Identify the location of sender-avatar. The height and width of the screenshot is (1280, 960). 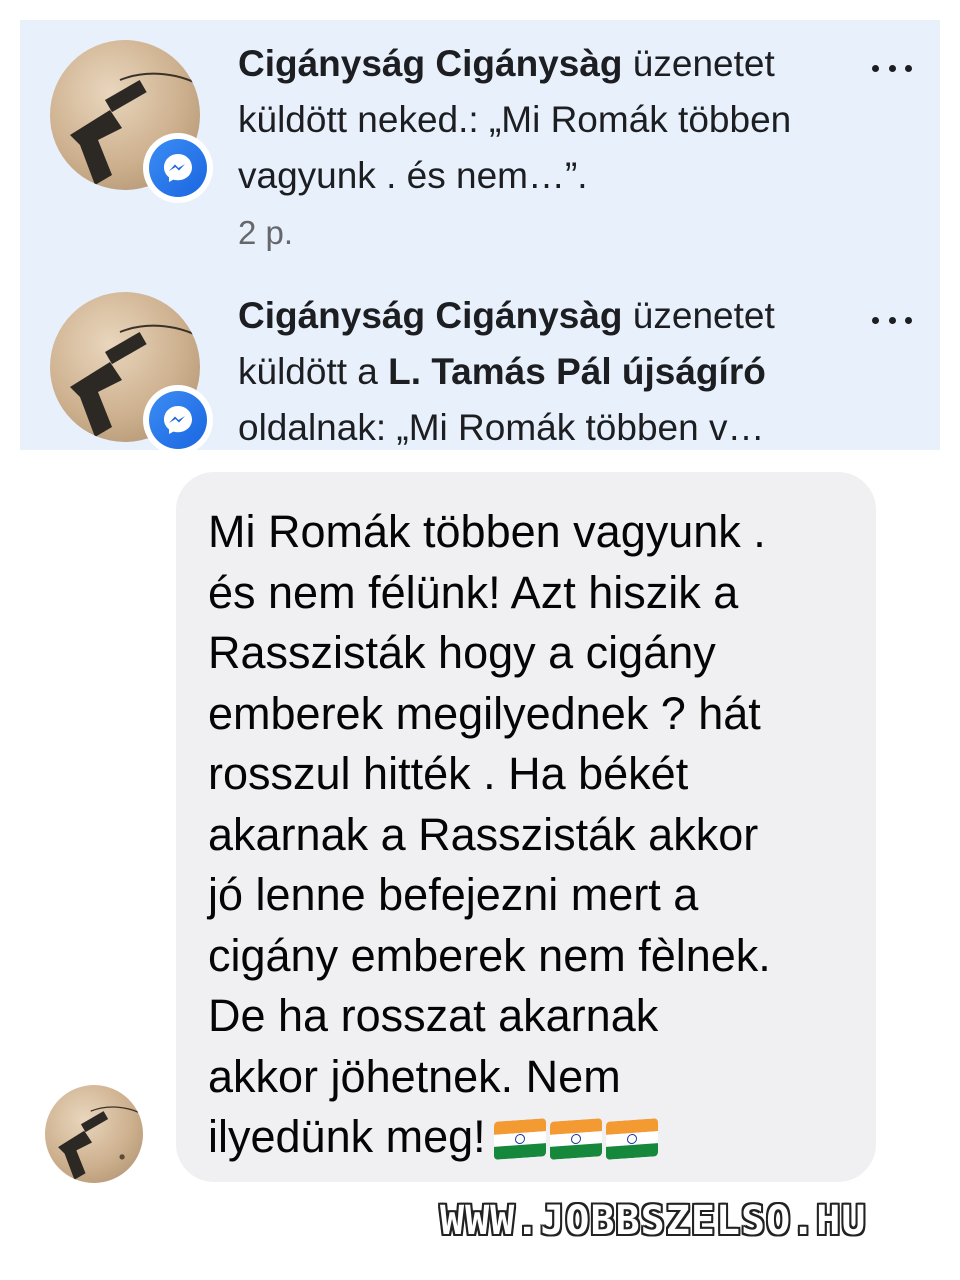
(94, 1134).